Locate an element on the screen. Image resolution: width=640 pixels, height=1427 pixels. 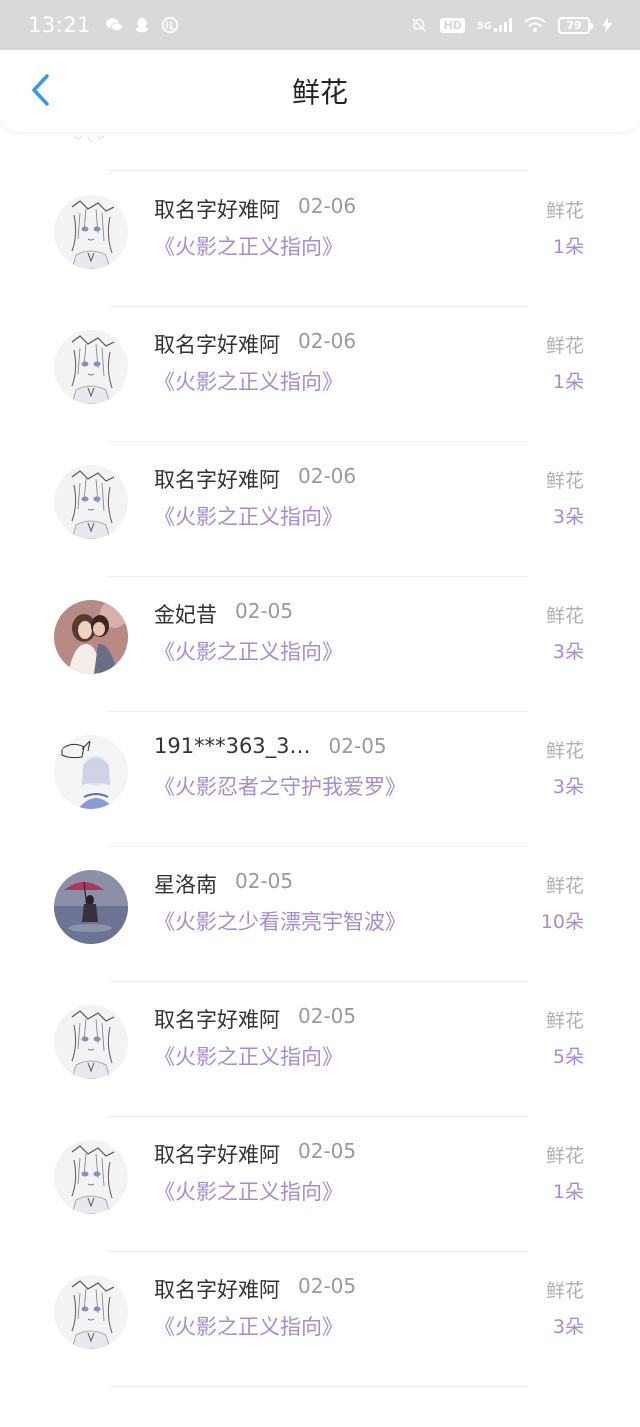
status-time: 13:21 is located at coordinates (60, 25).